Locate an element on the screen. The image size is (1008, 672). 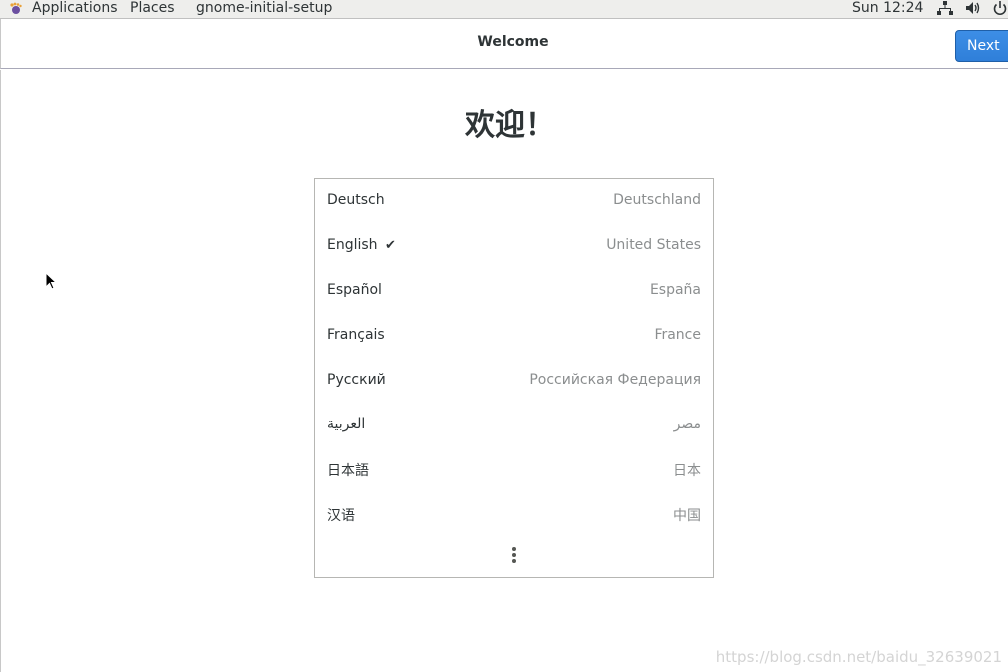
more-languages-button is located at coordinates (514, 556).